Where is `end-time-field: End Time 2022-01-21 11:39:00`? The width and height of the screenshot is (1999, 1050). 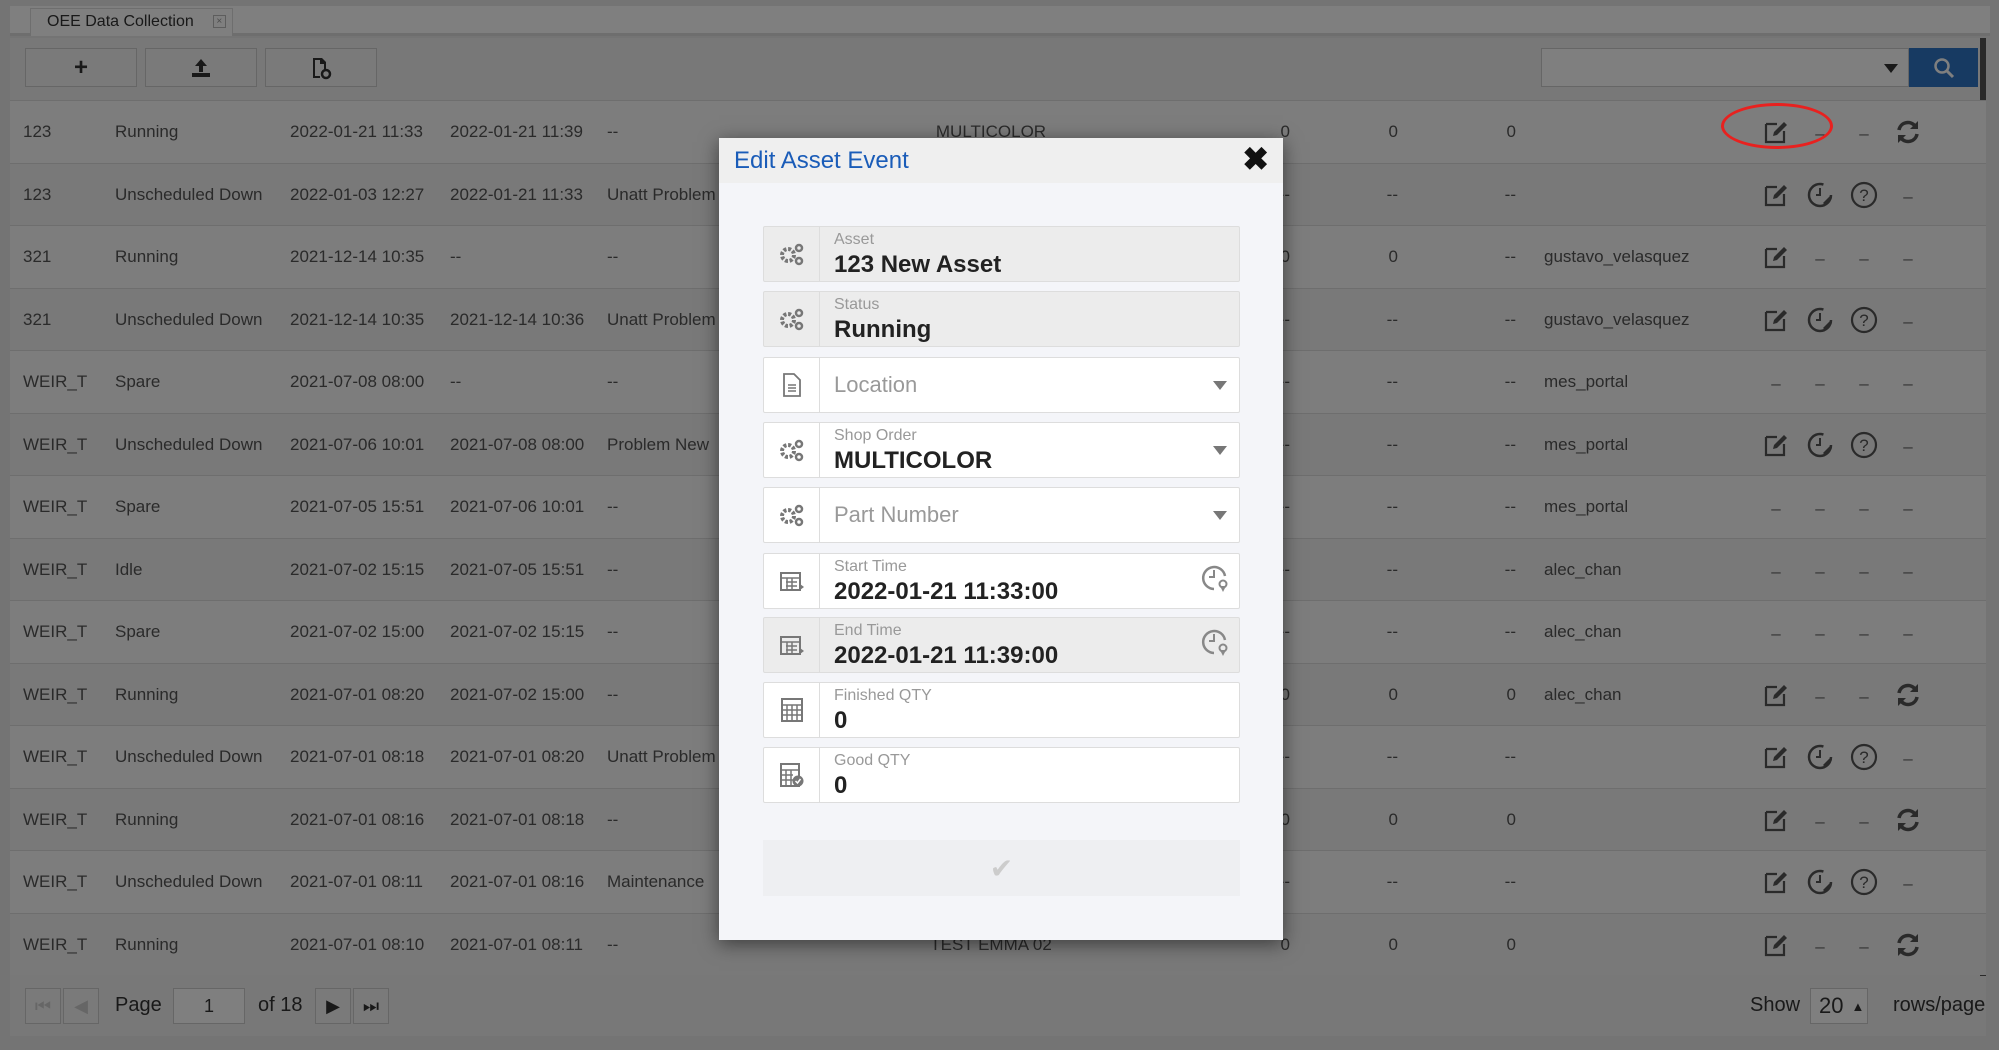 end-time-field: End Time 2022-01-21 11:39:00 is located at coordinates (1001, 645).